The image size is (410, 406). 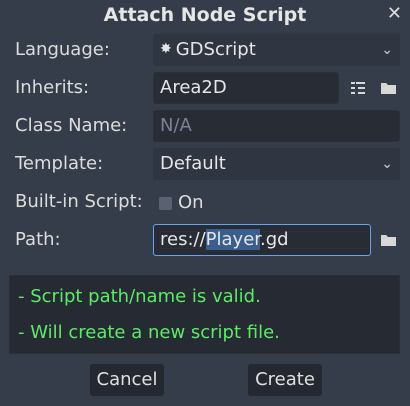 I want to click on node-tree-icon, so click(x=359, y=88).